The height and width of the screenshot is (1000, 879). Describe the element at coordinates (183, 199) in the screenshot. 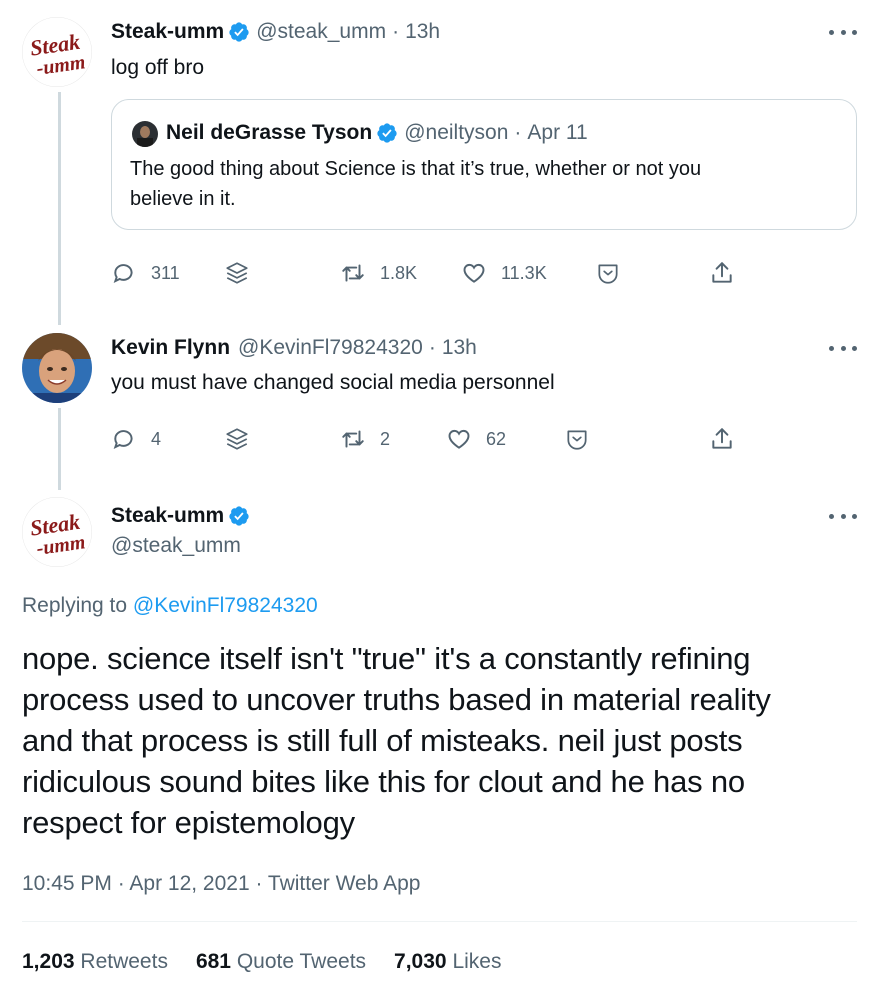

I see `quoted-text-line2: believe in it.` at that location.